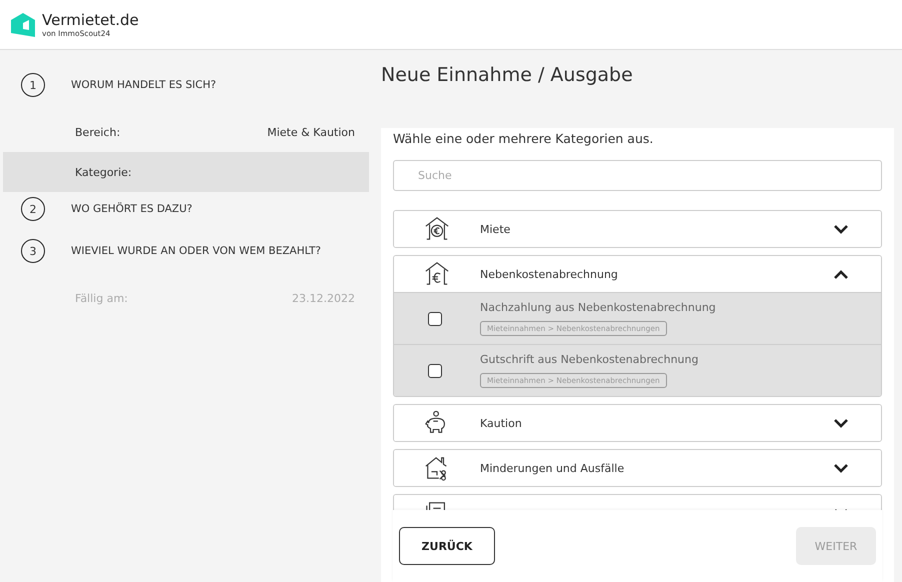  I want to click on instruction-text: Wähle eine oder mehrere Kategorien aus., so click(523, 138).